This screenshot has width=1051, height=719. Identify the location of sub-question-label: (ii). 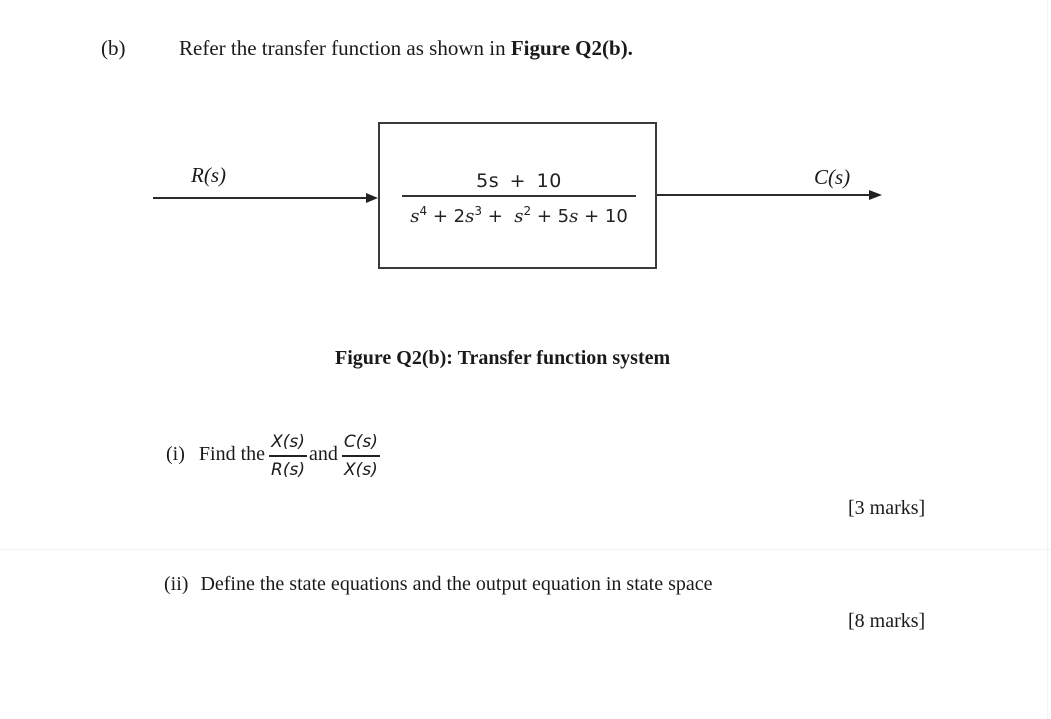
(176, 584).